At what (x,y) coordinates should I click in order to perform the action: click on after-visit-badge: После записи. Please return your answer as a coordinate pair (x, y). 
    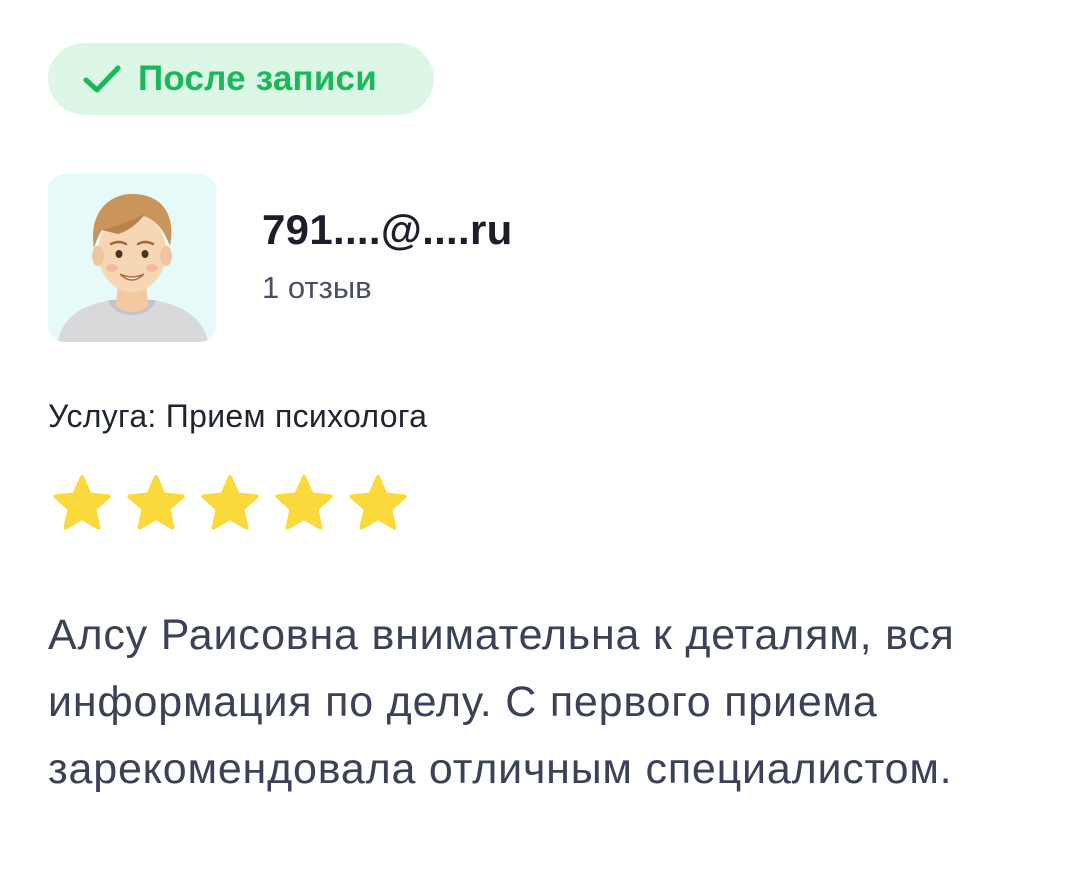
    Looking at the image, I should click on (241, 79).